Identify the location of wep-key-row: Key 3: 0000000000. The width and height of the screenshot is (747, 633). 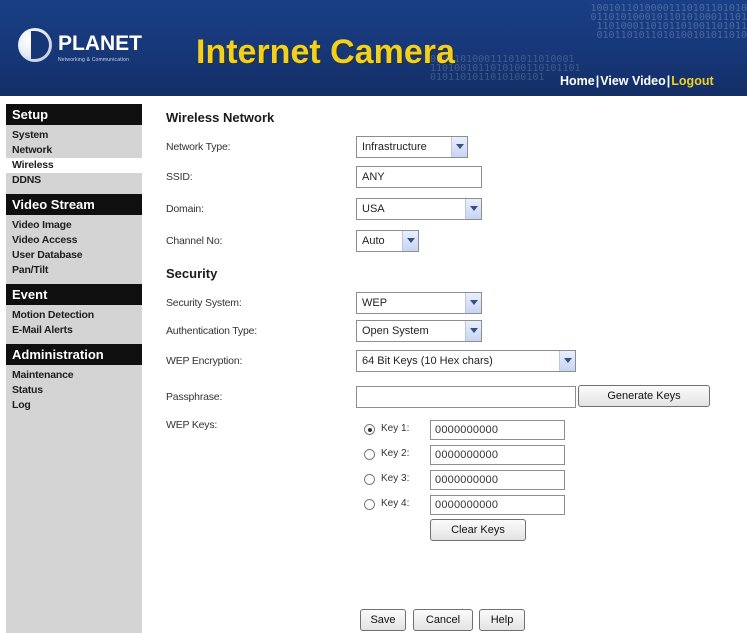
(469, 480).